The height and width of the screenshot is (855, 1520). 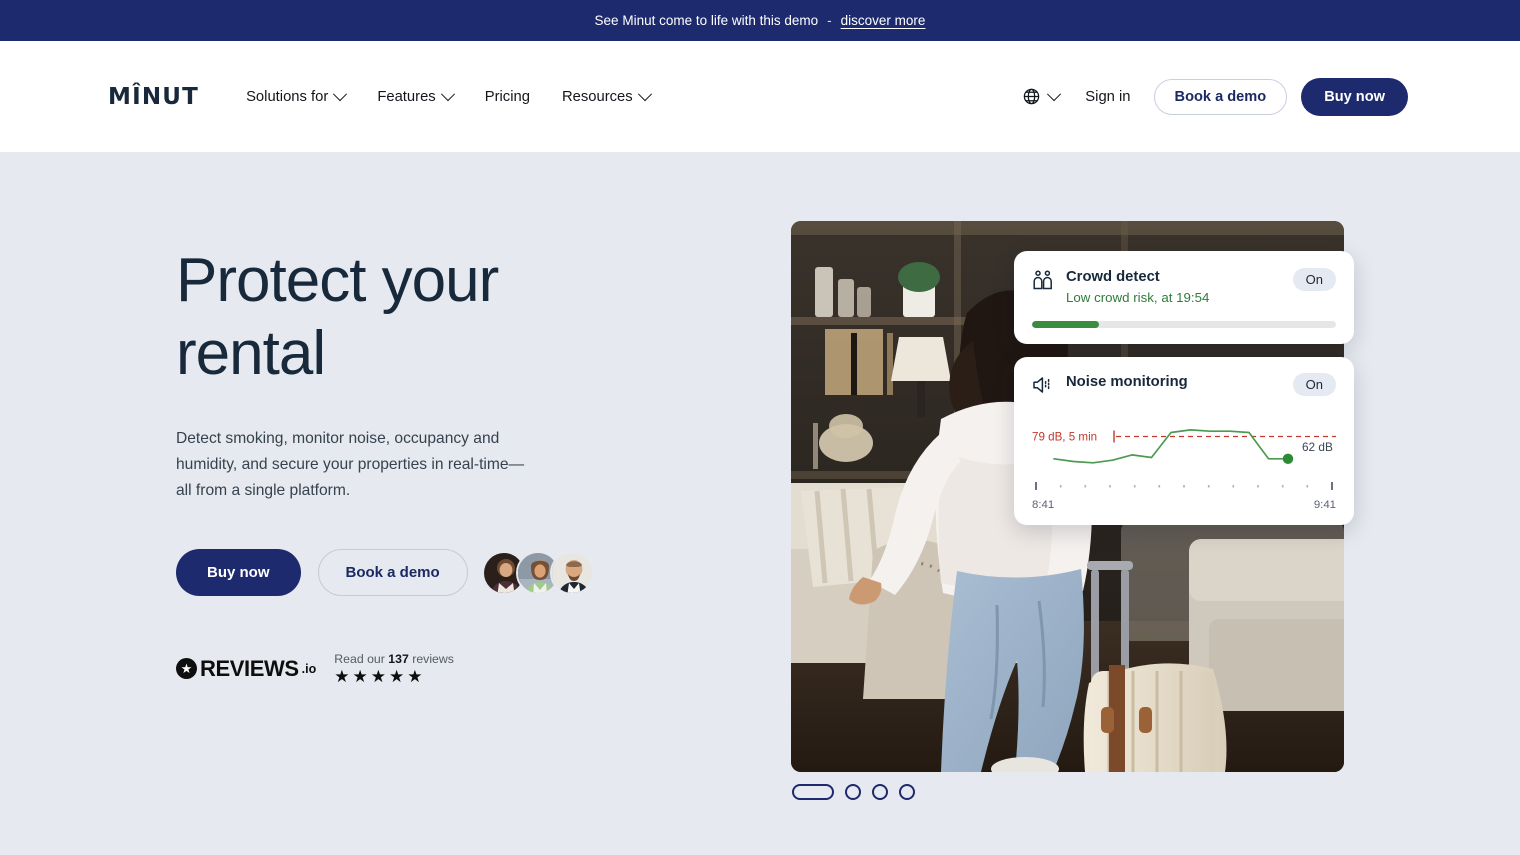 What do you see at coordinates (380, 677) in the screenshot?
I see `star-rating-icon: ★★★★★` at bounding box center [380, 677].